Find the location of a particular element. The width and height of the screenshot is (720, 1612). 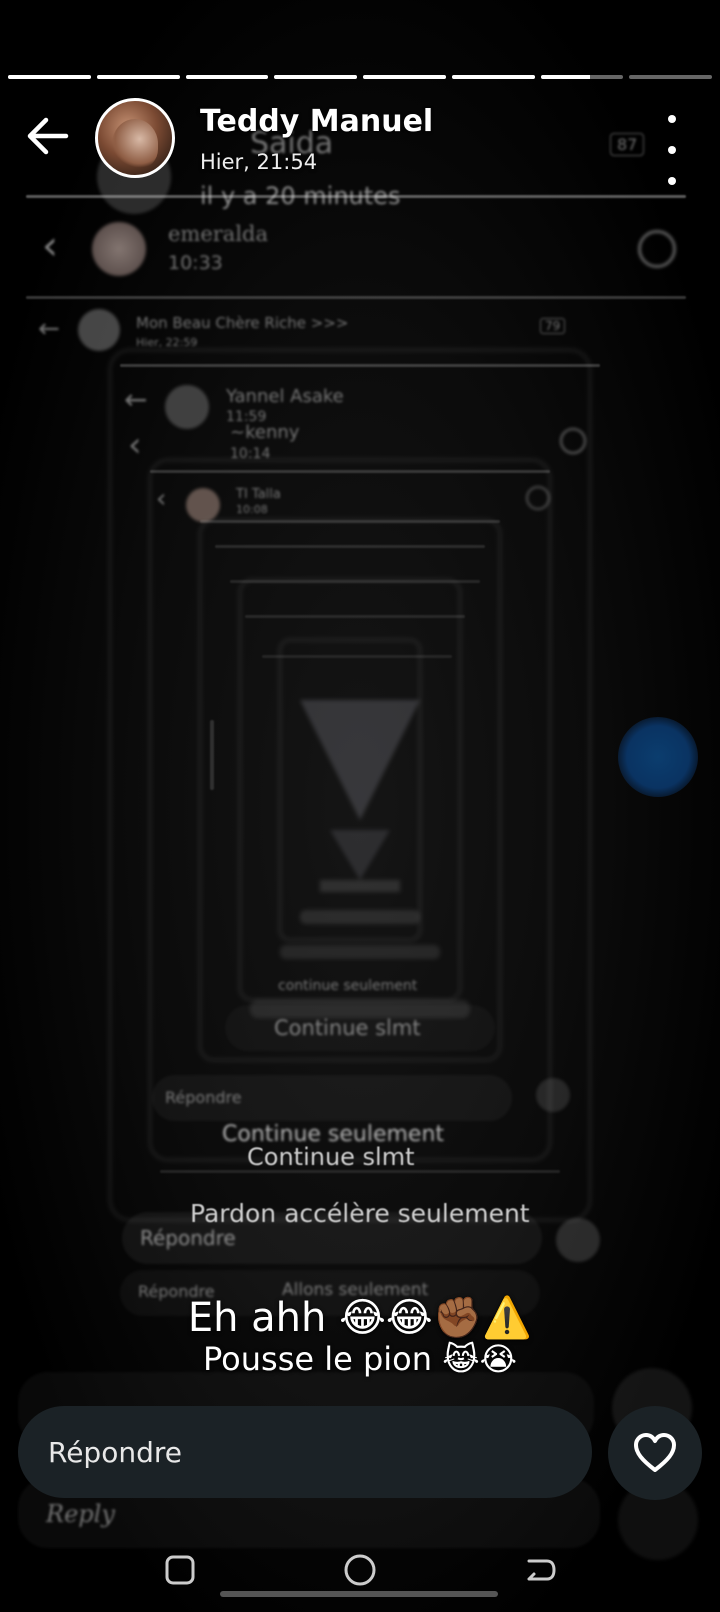

profile-avatar is located at coordinates (135, 138).